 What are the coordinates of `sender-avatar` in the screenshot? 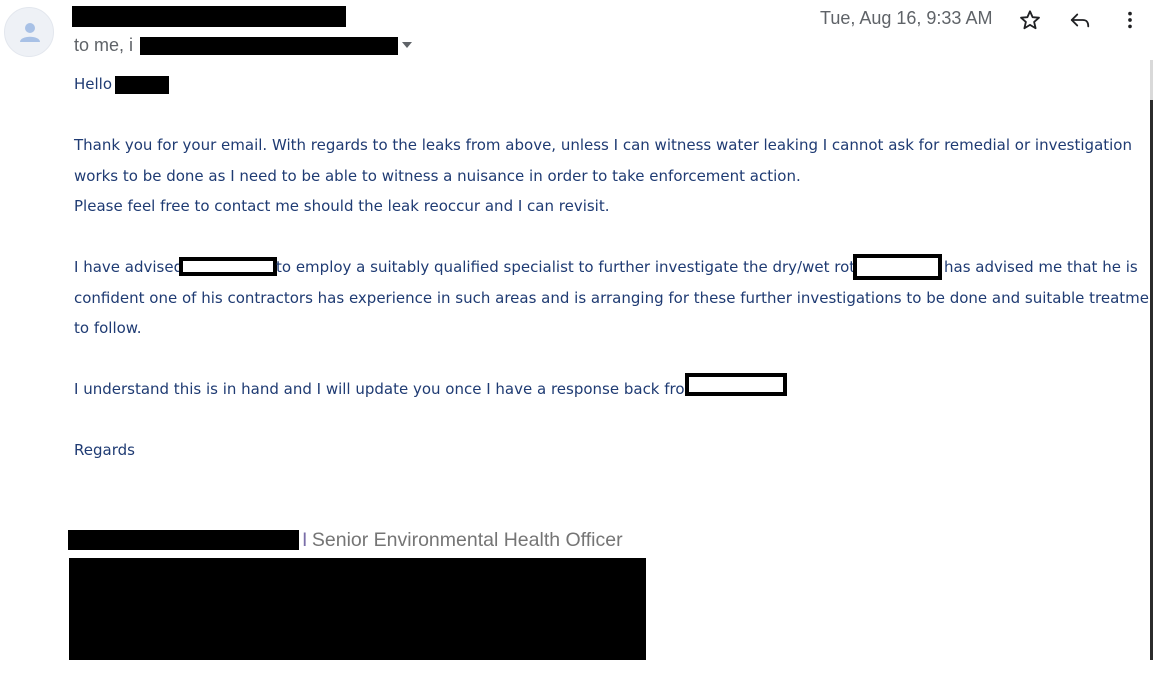 It's located at (29, 32).